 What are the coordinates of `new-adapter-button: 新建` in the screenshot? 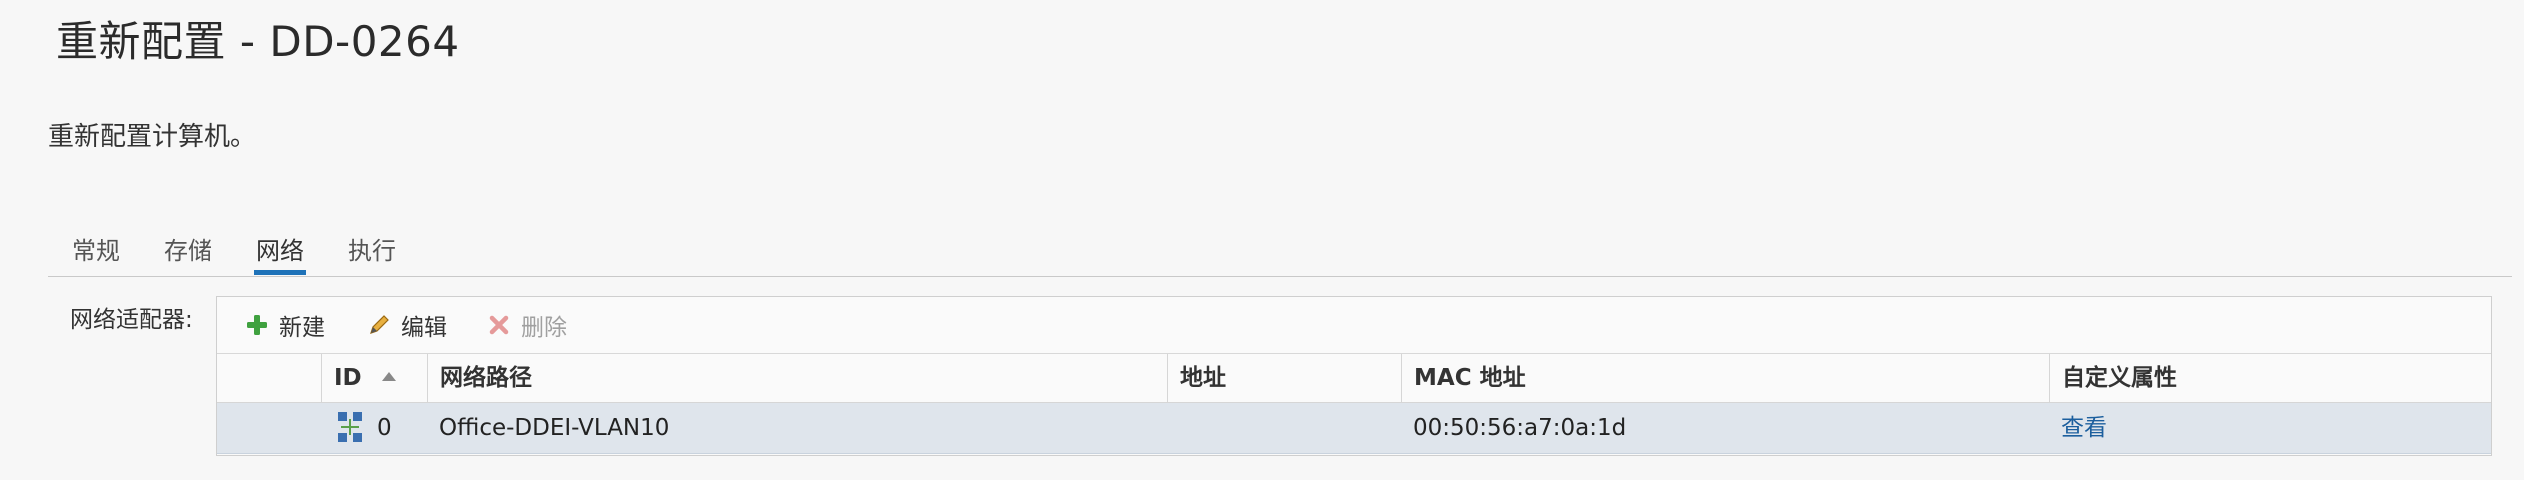 It's located at (284, 325).